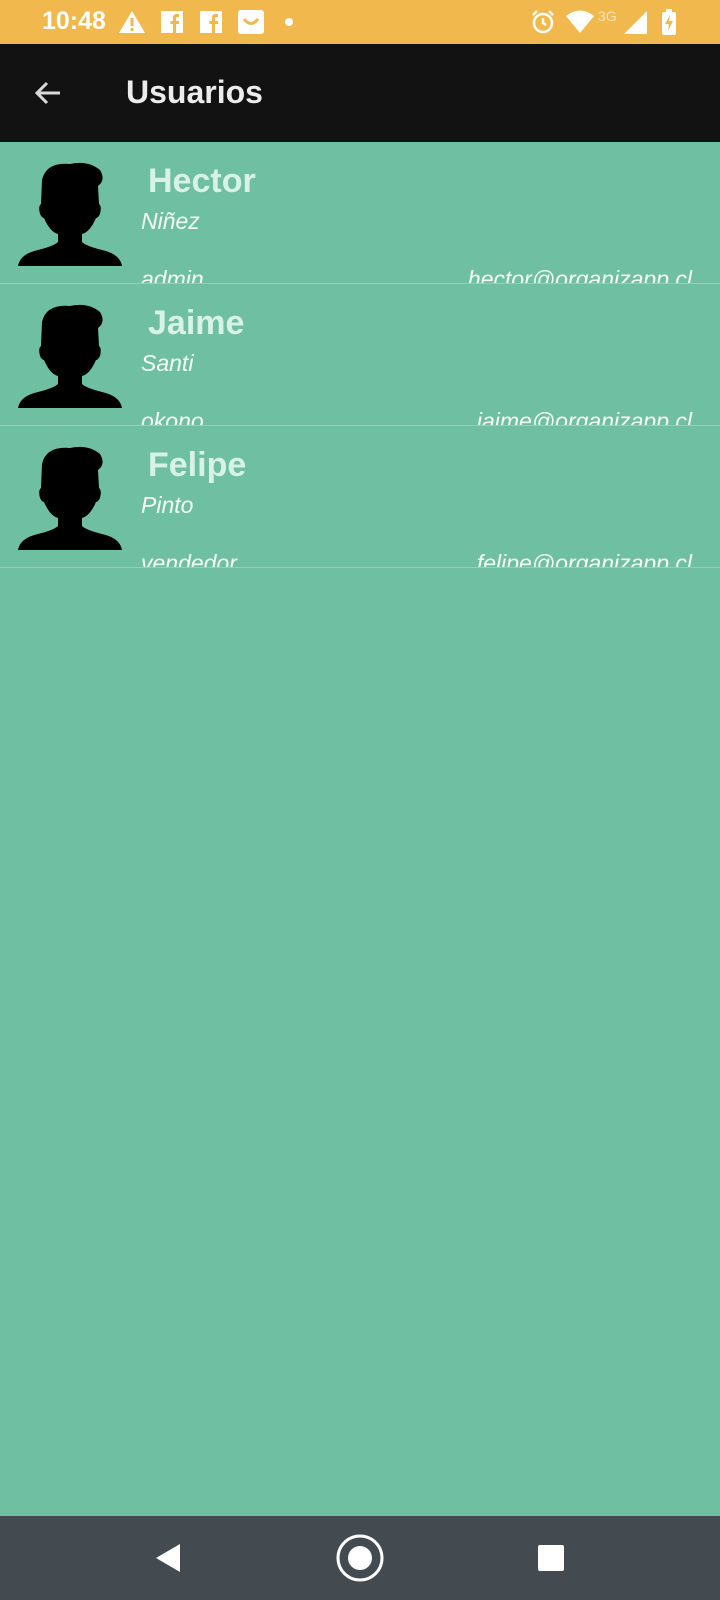 This screenshot has height=1600, width=720. What do you see at coordinates (543, 22) in the screenshot?
I see `alarm-icon` at bounding box center [543, 22].